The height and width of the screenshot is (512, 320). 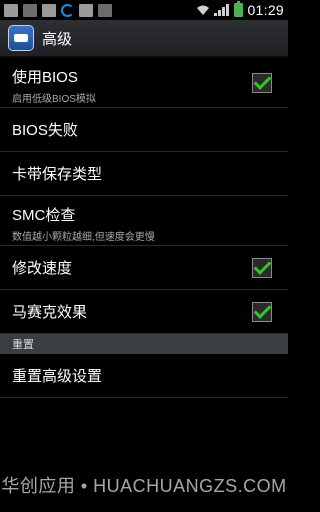 I want to click on pref-reset-advanced: 重置高级设置, so click(x=144, y=376).